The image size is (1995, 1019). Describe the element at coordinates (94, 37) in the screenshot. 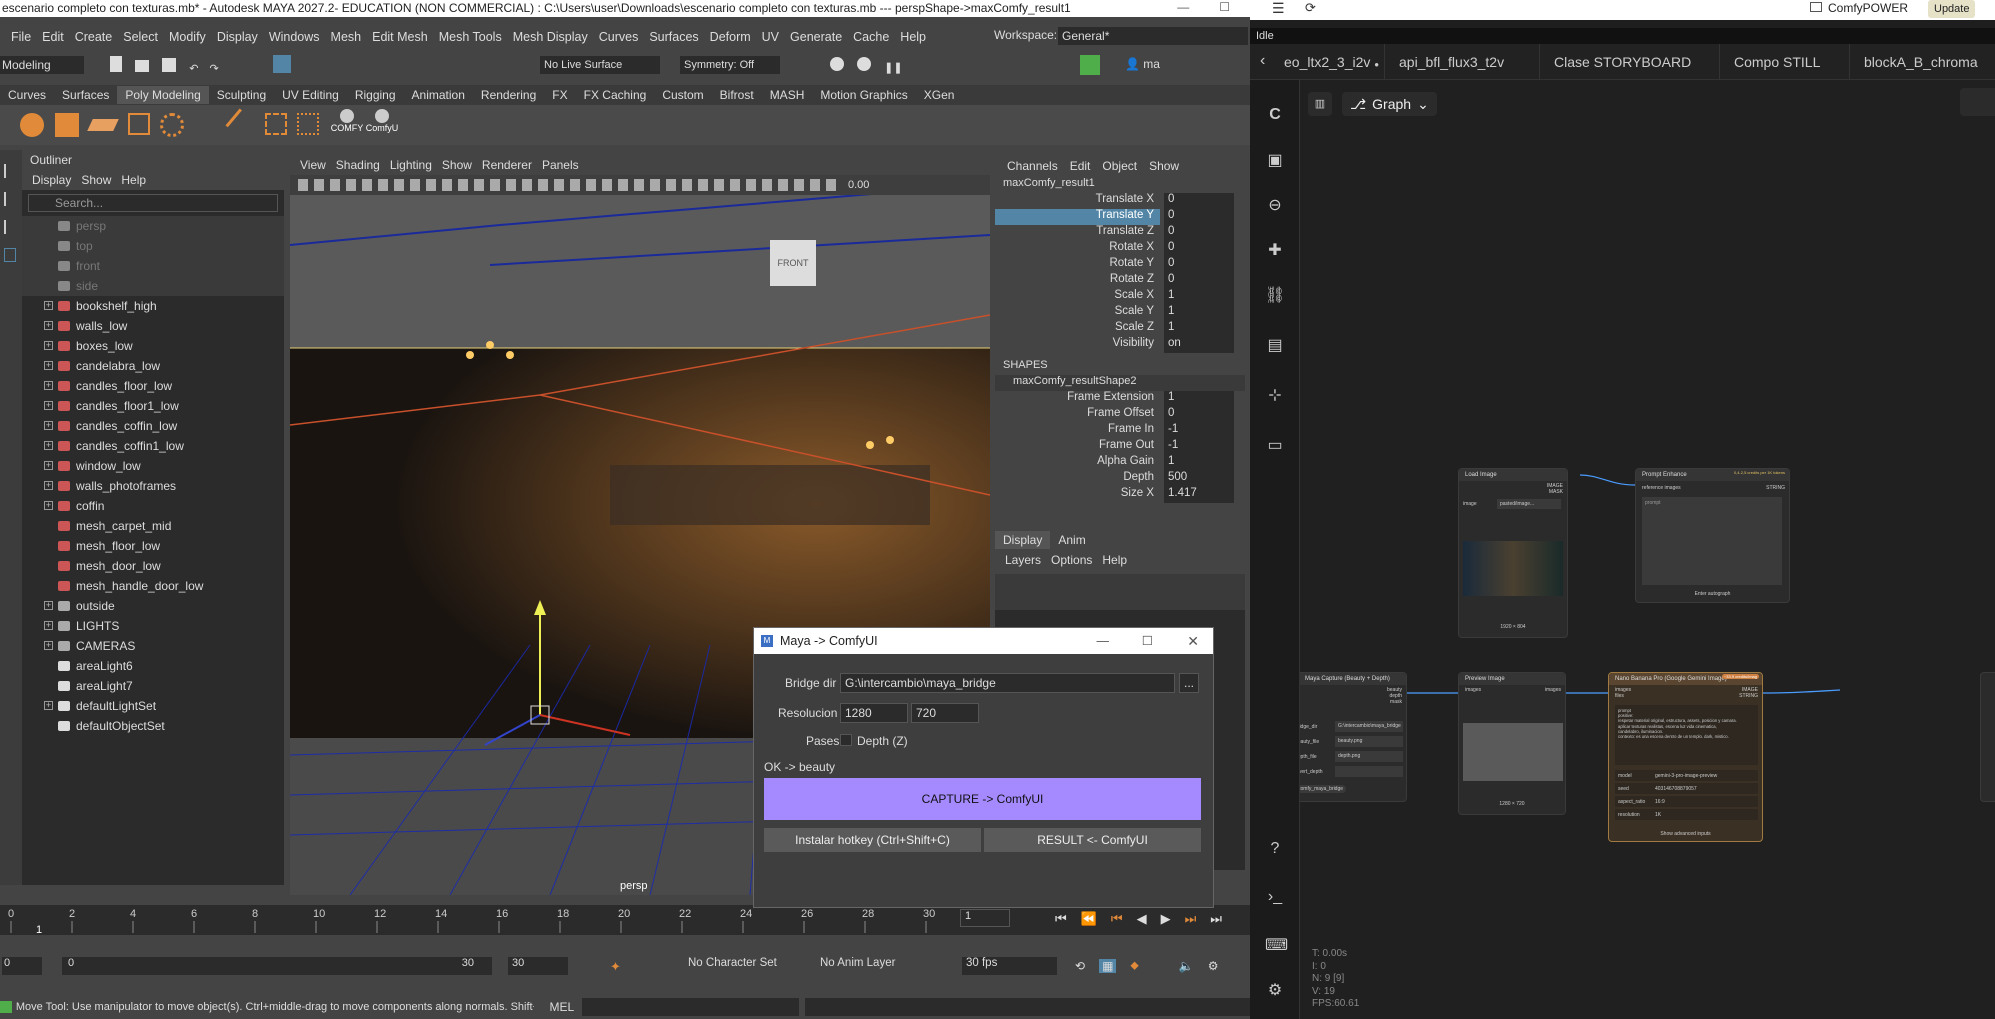

I see `menu-create: Create` at that location.